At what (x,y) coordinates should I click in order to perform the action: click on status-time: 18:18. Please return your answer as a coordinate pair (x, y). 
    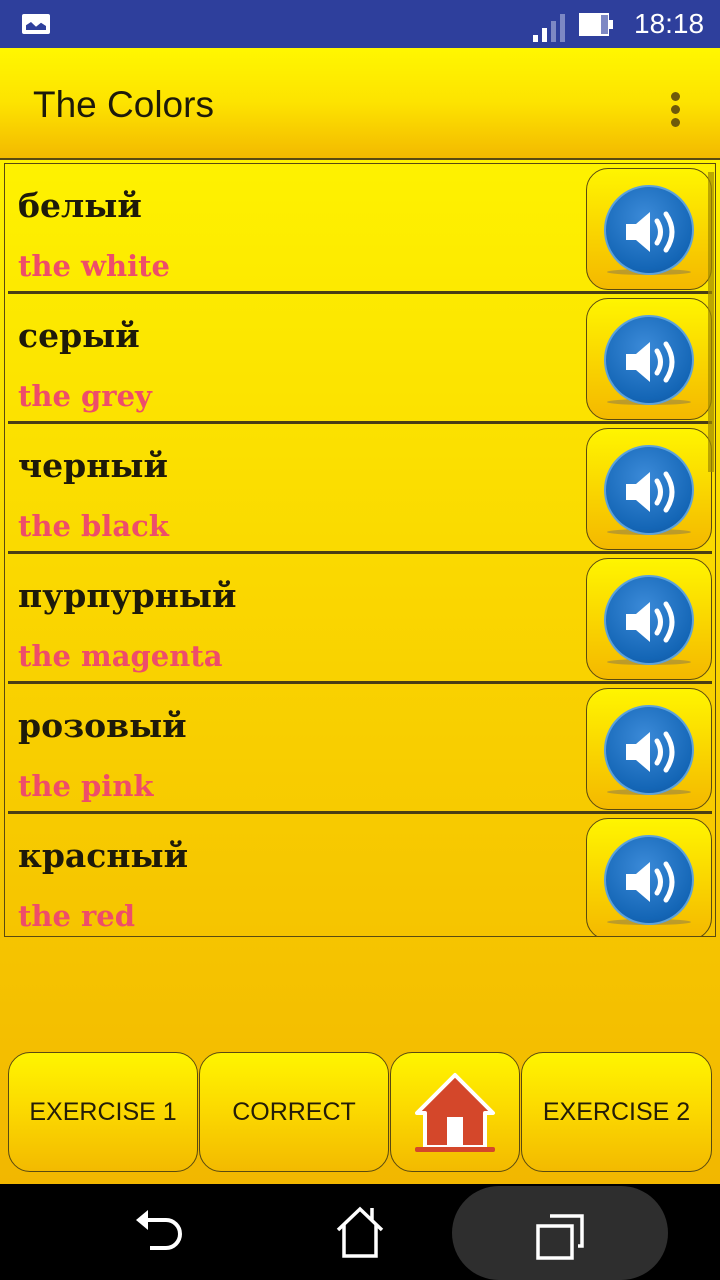
    Looking at the image, I should click on (669, 23).